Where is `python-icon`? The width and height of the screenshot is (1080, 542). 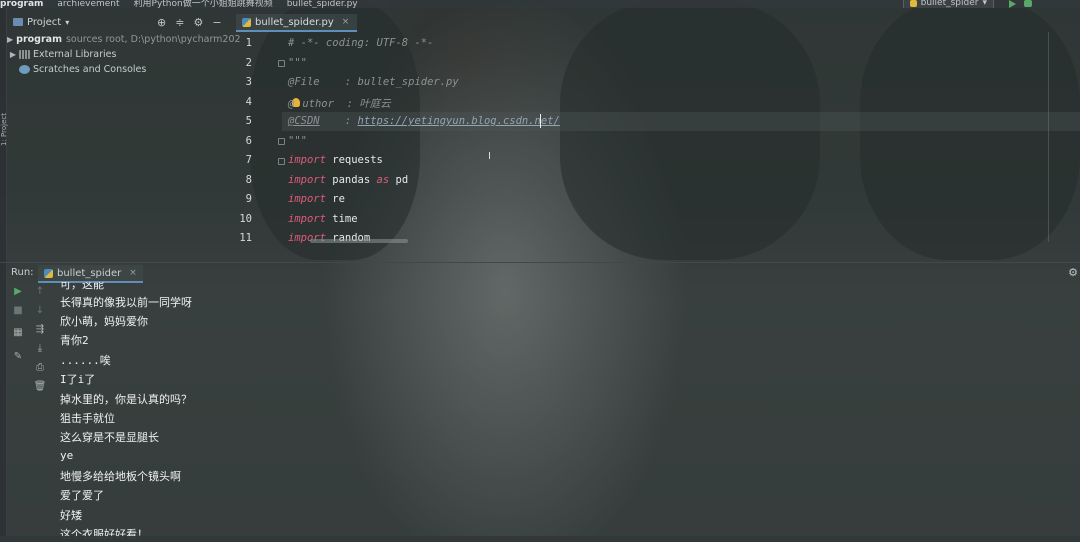
python-icon is located at coordinates (913, 3).